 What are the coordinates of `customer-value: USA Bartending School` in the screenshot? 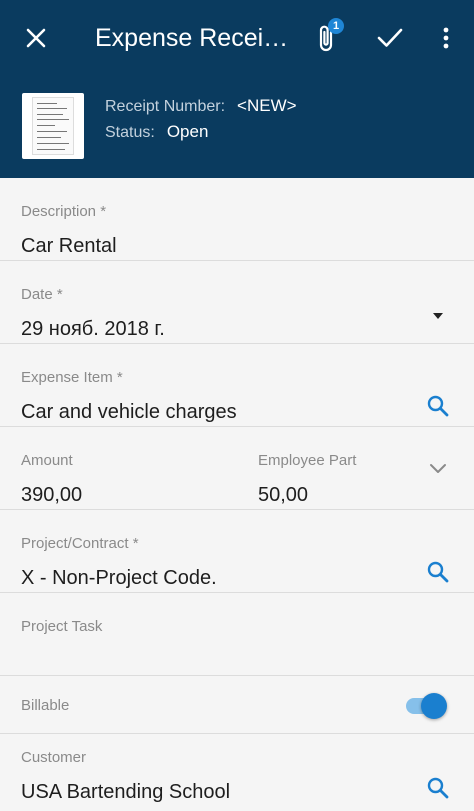 It's located at (125, 792).